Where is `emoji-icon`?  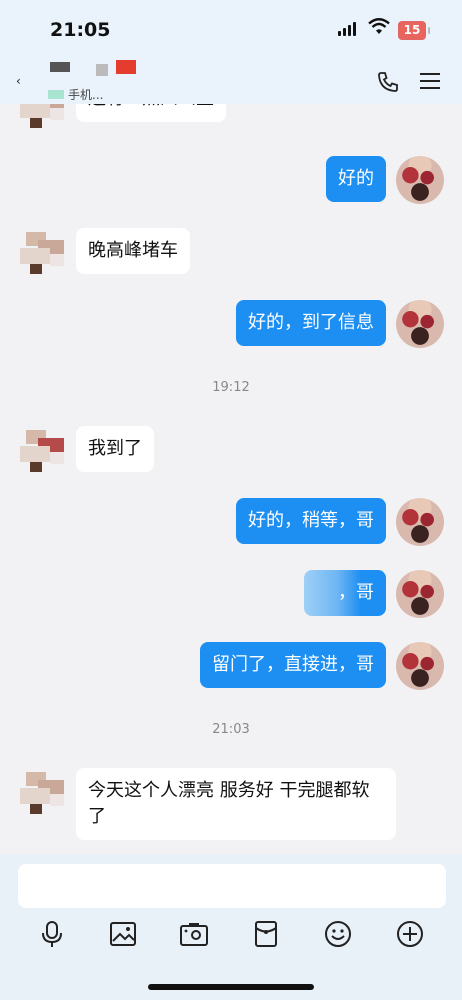
emoji-icon is located at coordinates (338, 934).